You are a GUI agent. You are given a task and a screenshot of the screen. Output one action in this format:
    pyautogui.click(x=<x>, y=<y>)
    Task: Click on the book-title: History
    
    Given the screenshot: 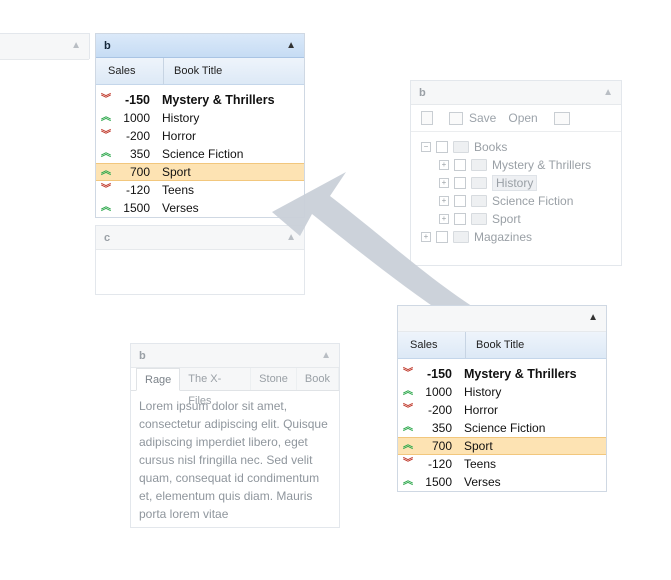 What is the action you would take?
    pyautogui.click(x=483, y=392)
    